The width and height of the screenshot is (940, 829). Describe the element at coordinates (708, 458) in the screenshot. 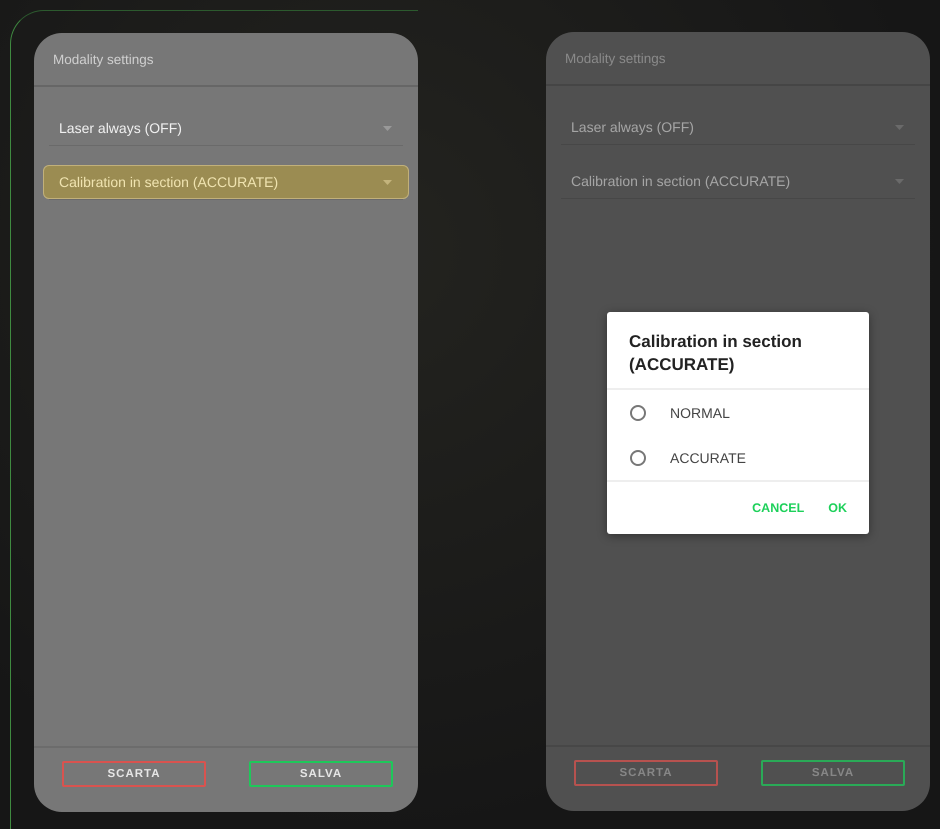

I see `option-label: ACCURATE` at that location.